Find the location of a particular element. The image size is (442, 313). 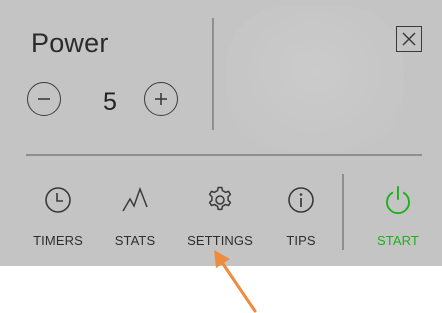

decrease-power-button is located at coordinates (44, 99).